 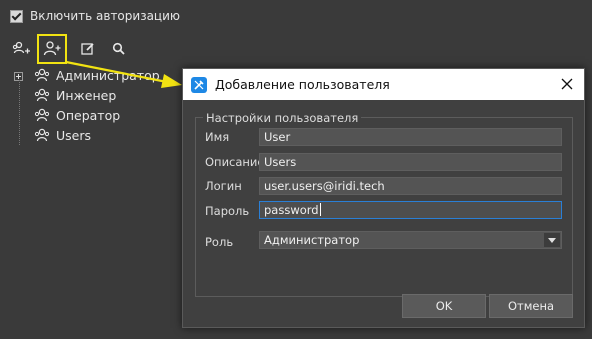 I want to click on cancel-label: Отмена, so click(x=531, y=306).